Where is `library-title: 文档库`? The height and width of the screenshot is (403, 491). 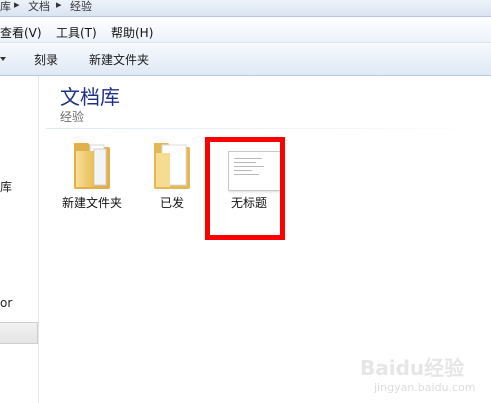 library-title: 文档库 is located at coordinates (90, 97).